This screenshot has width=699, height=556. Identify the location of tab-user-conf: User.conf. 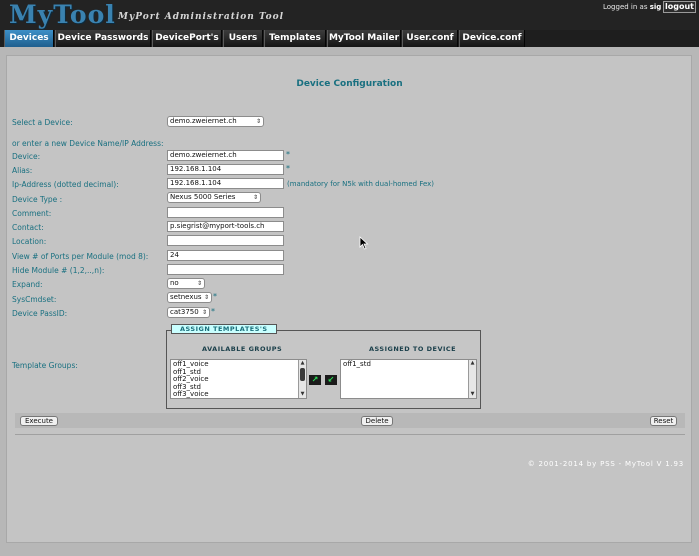
(430, 38).